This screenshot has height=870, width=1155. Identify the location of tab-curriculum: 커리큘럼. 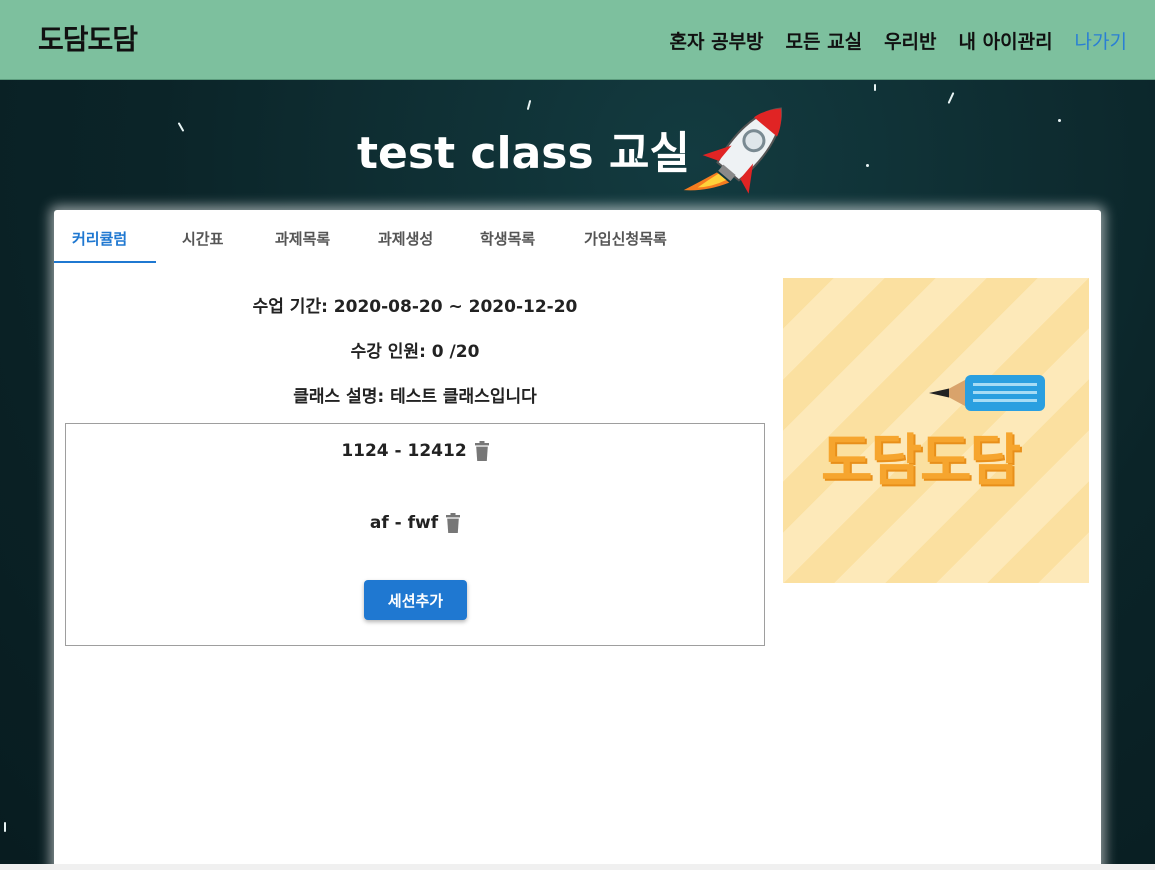
(99, 238).